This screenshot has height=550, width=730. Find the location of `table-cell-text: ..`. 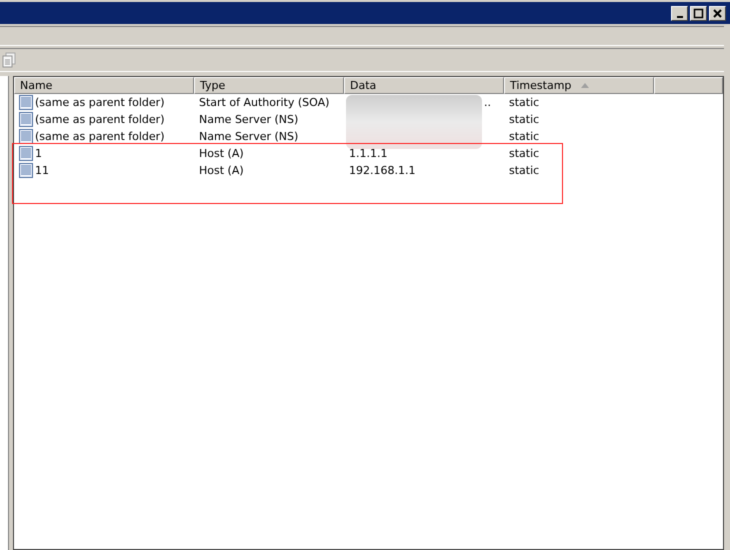

table-cell-text: .. is located at coordinates (487, 102).